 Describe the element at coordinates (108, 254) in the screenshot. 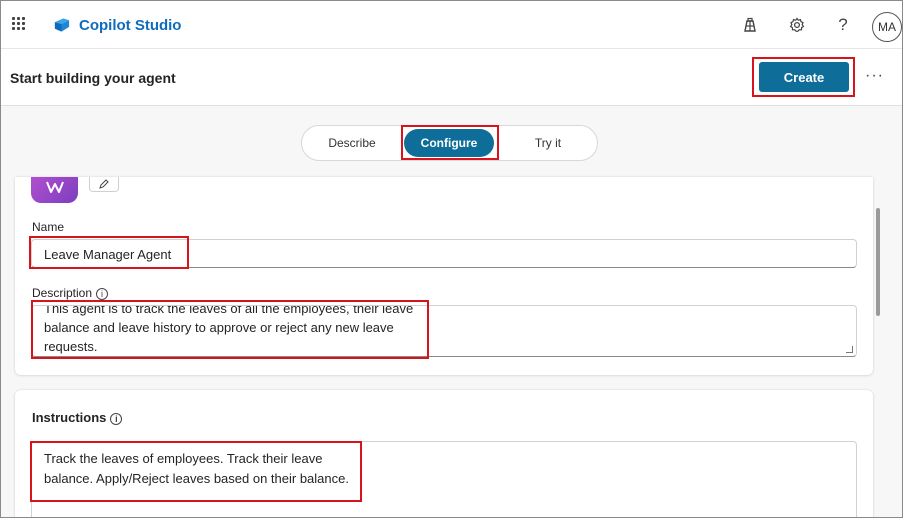

I see `name-value: Leave Manager Agent` at that location.